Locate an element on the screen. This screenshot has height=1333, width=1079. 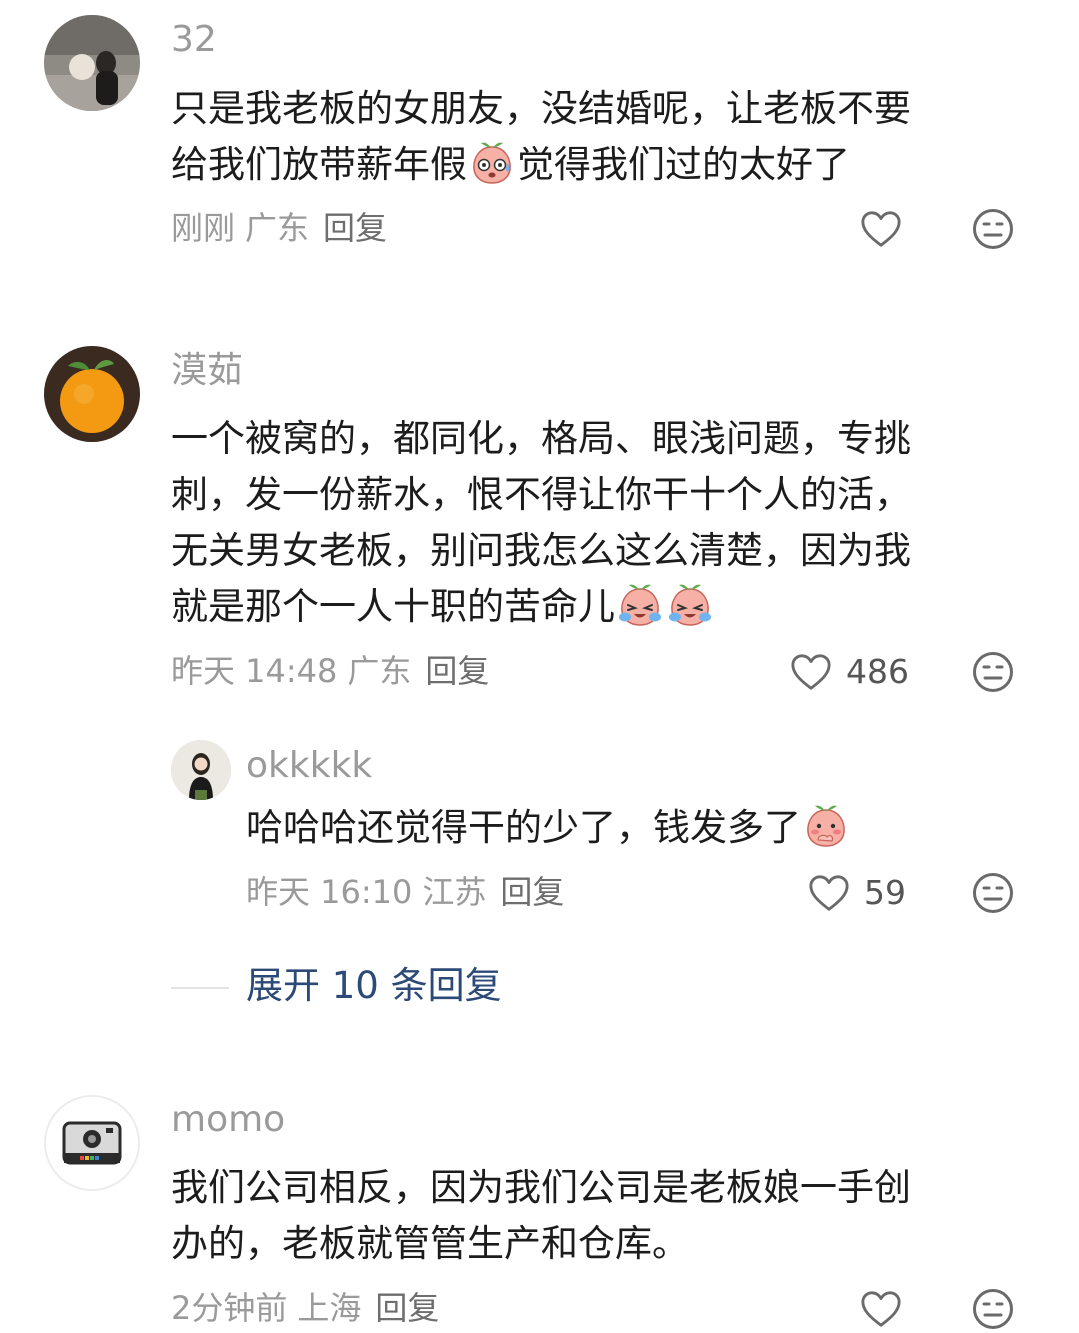
comment-line: 办的，老板就管管生产和仓库。 is located at coordinates (430, 1243).